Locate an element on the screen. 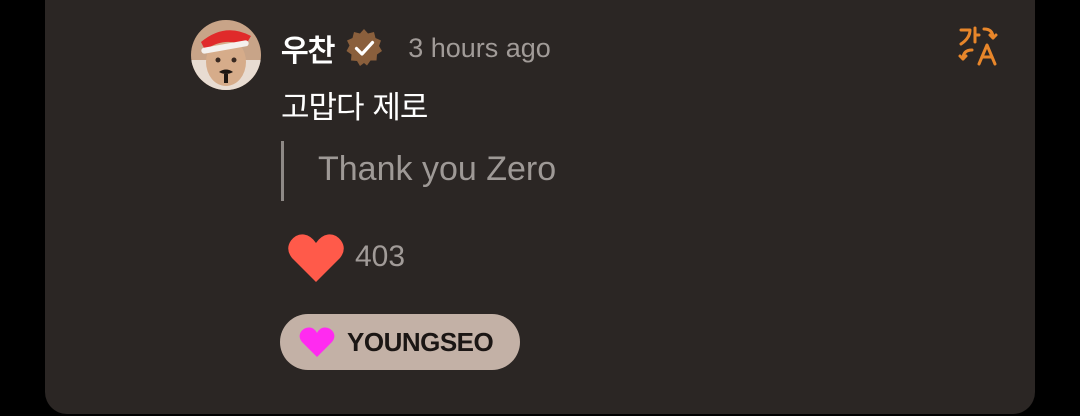 The width and height of the screenshot is (1080, 416). comment-time: 3 hours ago is located at coordinates (479, 47).